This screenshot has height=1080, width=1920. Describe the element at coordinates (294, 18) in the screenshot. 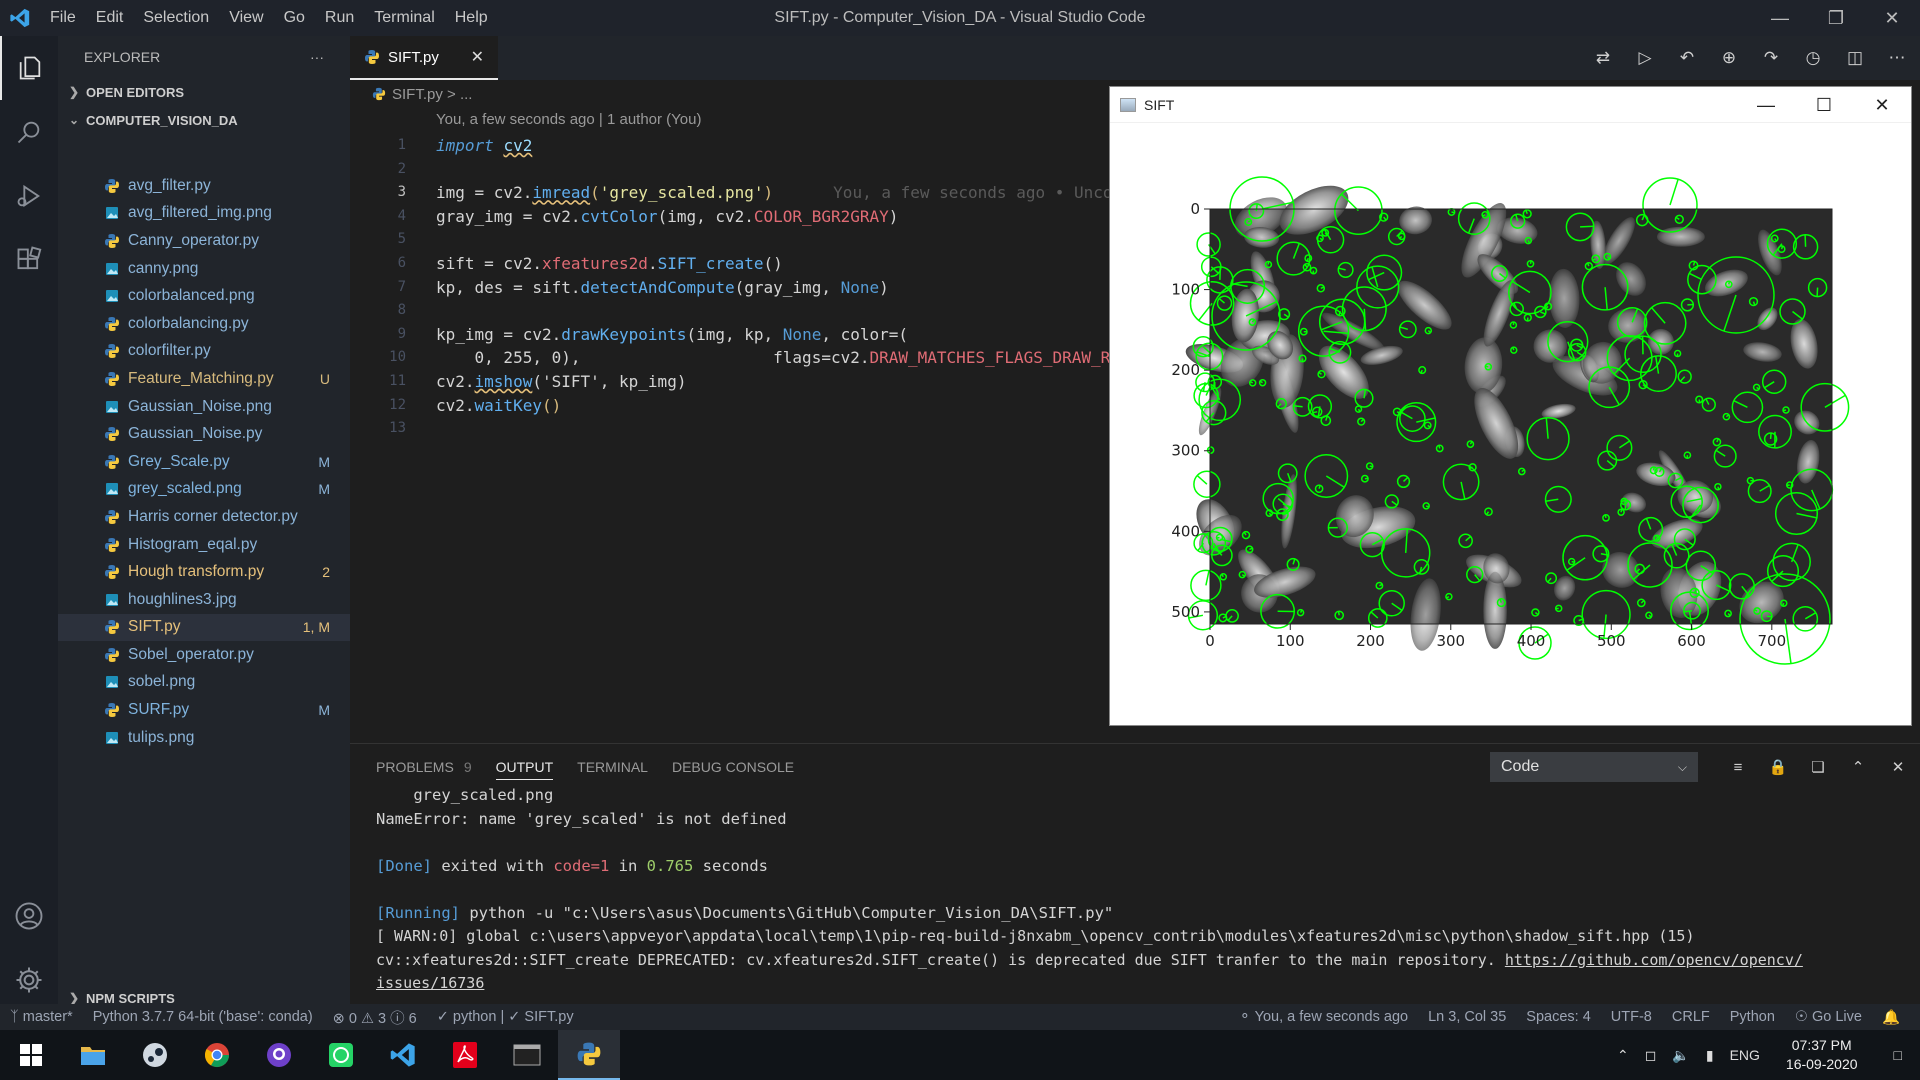

I see `menu-go: Go` at that location.